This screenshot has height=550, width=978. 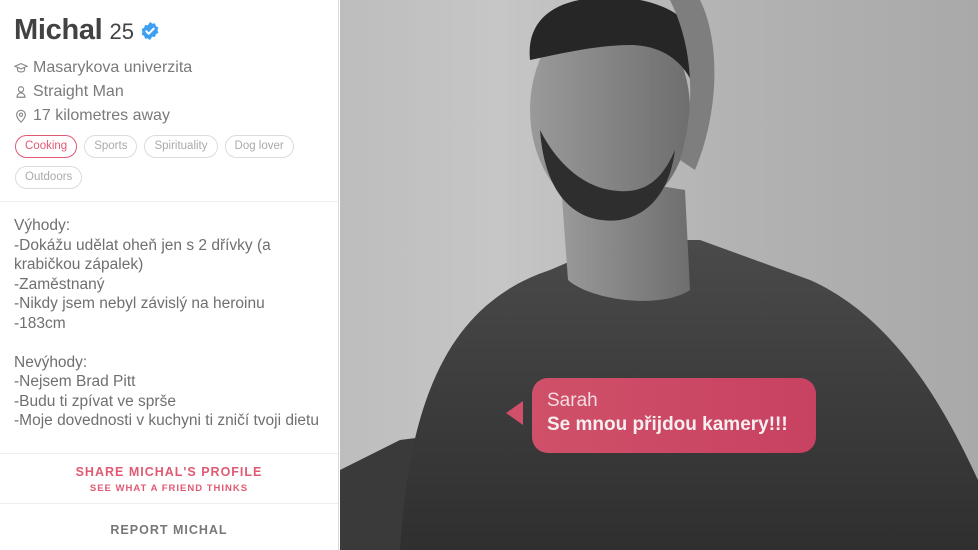 What do you see at coordinates (169, 527) in the screenshot?
I see `report-button: REPORT MICHAL` at bounding box center [169, 527].